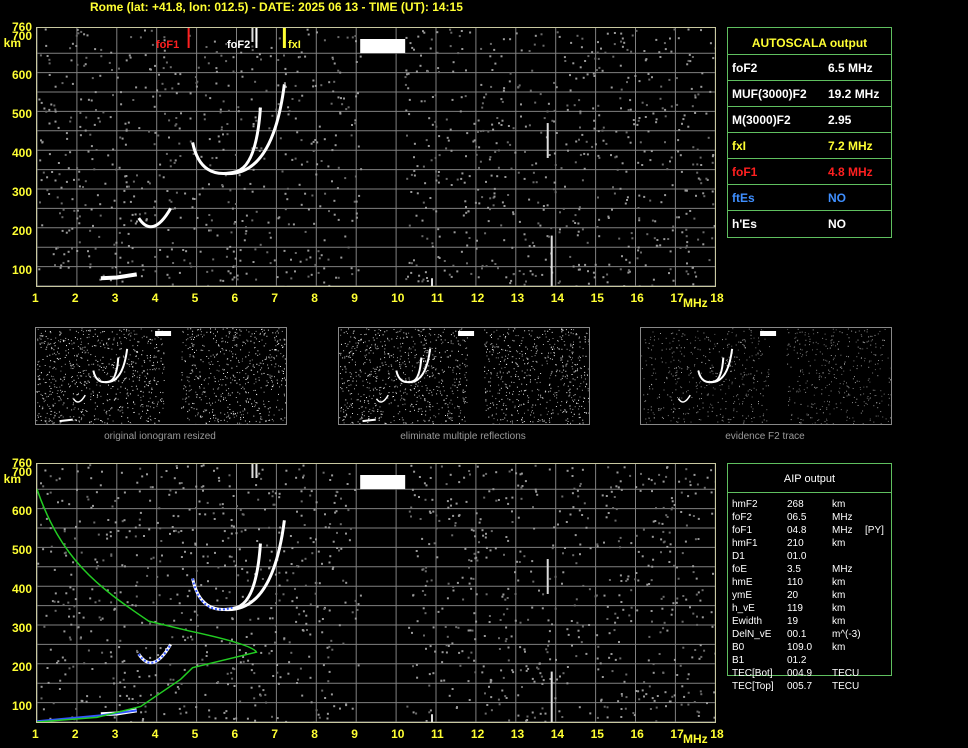 This screenshot has width=968, height=748. Describe the element at coordinates (740, 569) in the screenshot. I see `aip-key: foE` at that location.